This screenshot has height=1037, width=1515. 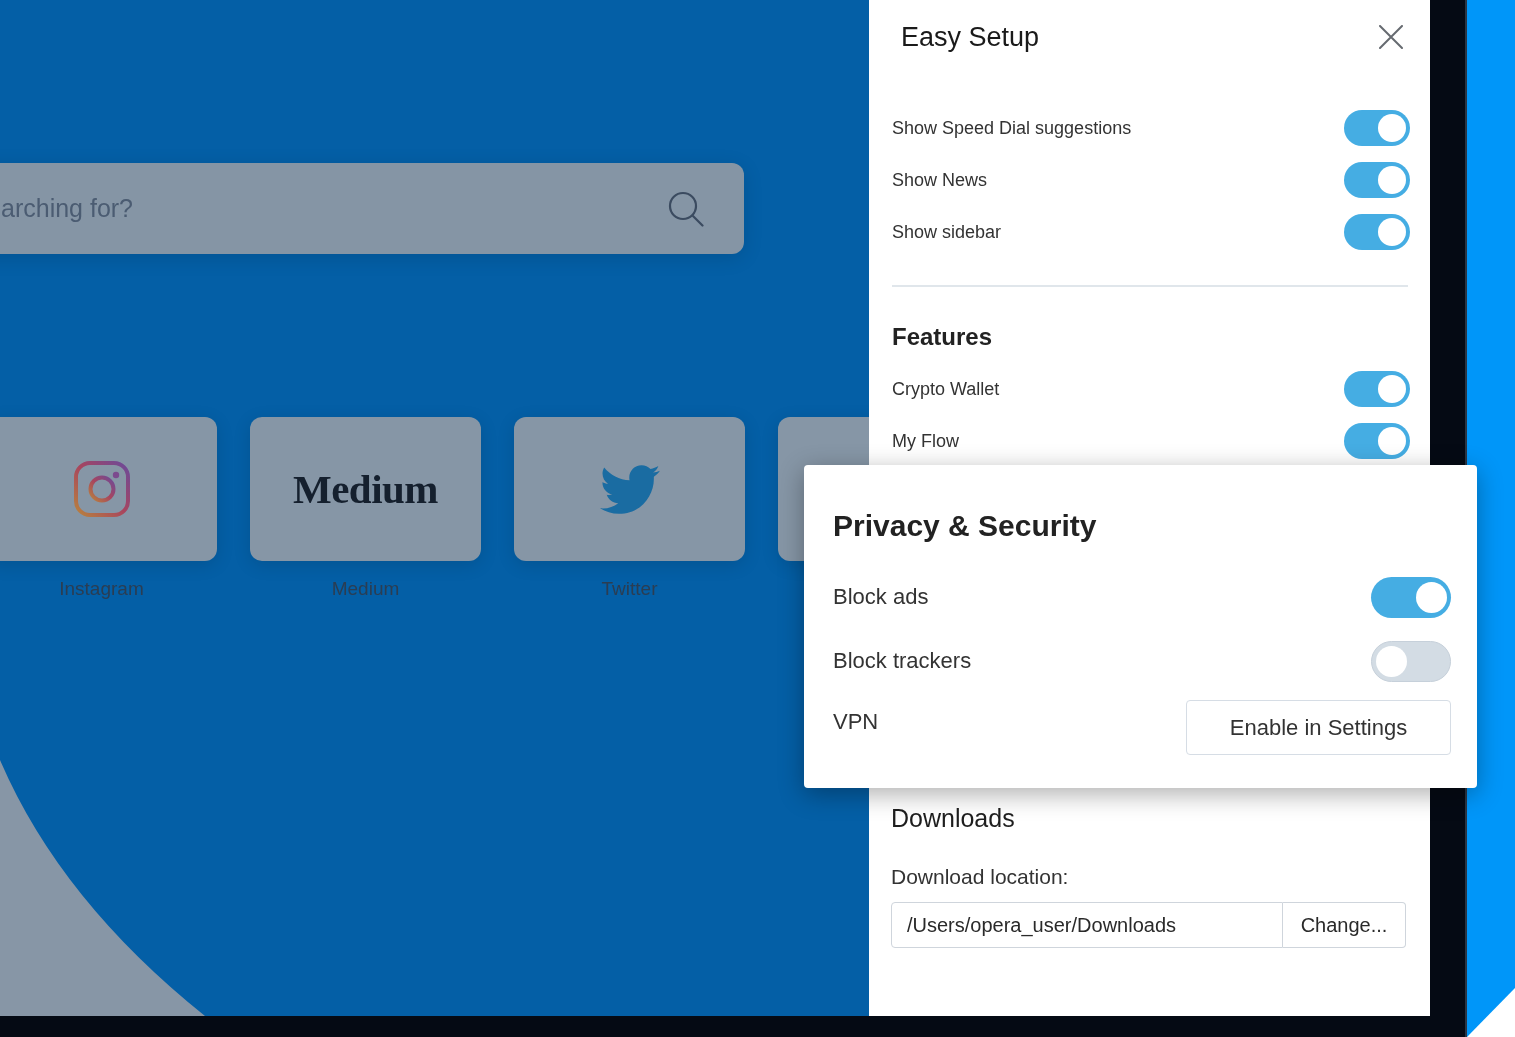 I want to click on setting-label: VPN, so click(x=856, y=721).